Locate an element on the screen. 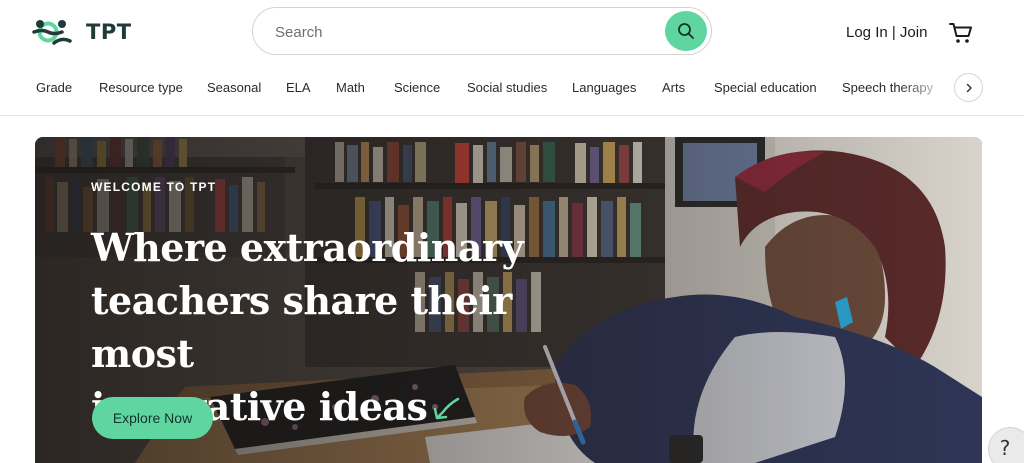  chevron-right-icon is located at coordinates (969, 87).